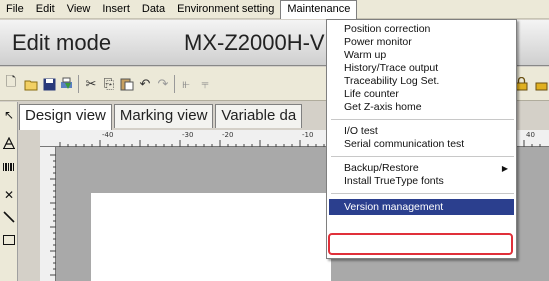 This screenshot has width=549, height=281. I want to click on menu-item-history-trace-output: History/Trace output, so click(421, 68).